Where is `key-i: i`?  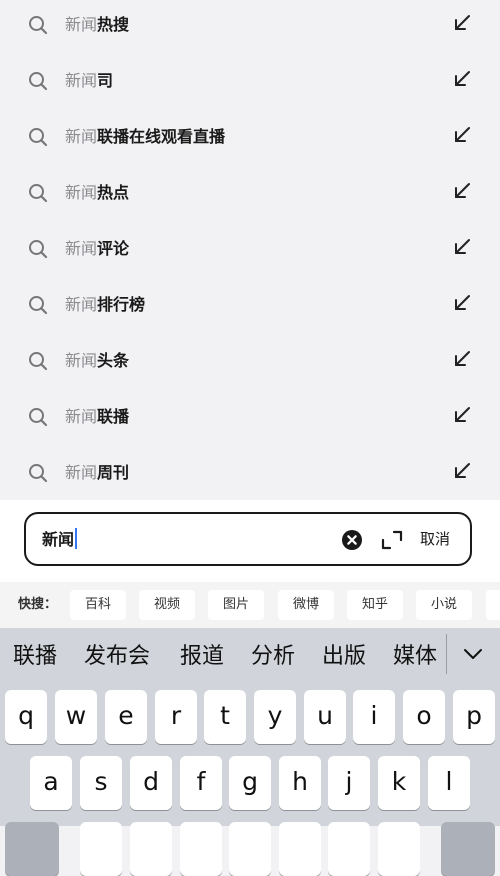 key-i: i is located at coordinates (374, 717).